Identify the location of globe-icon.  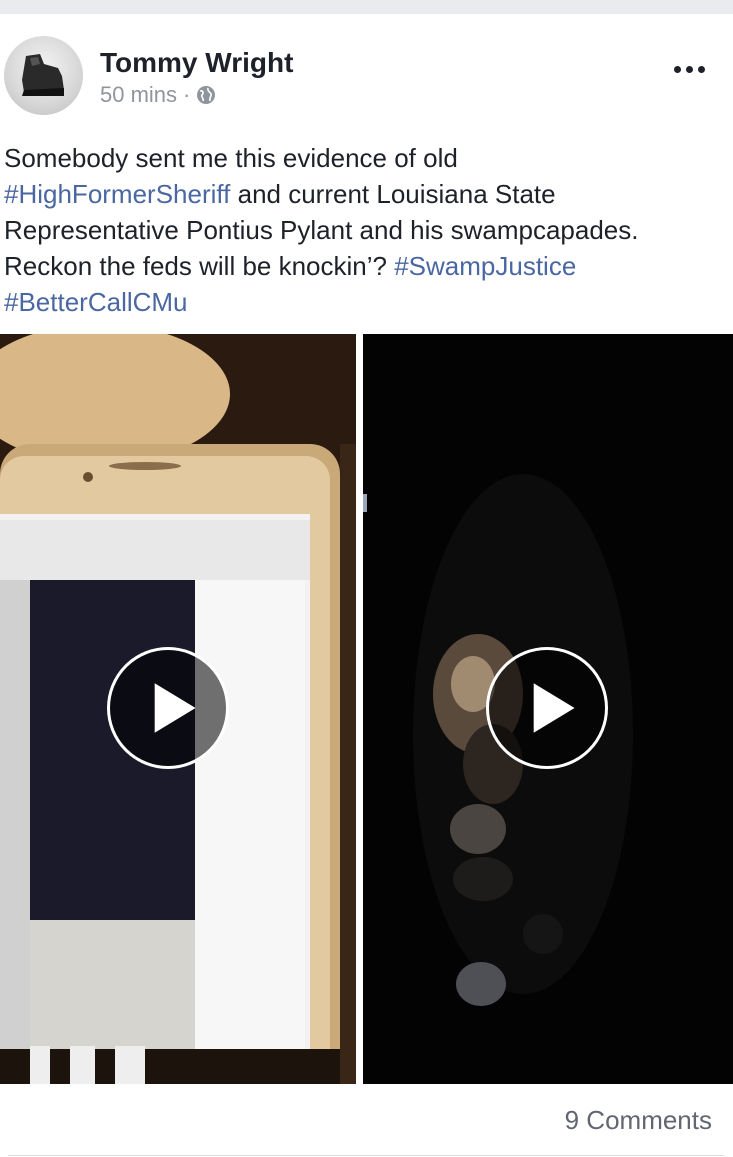
(206, 95).